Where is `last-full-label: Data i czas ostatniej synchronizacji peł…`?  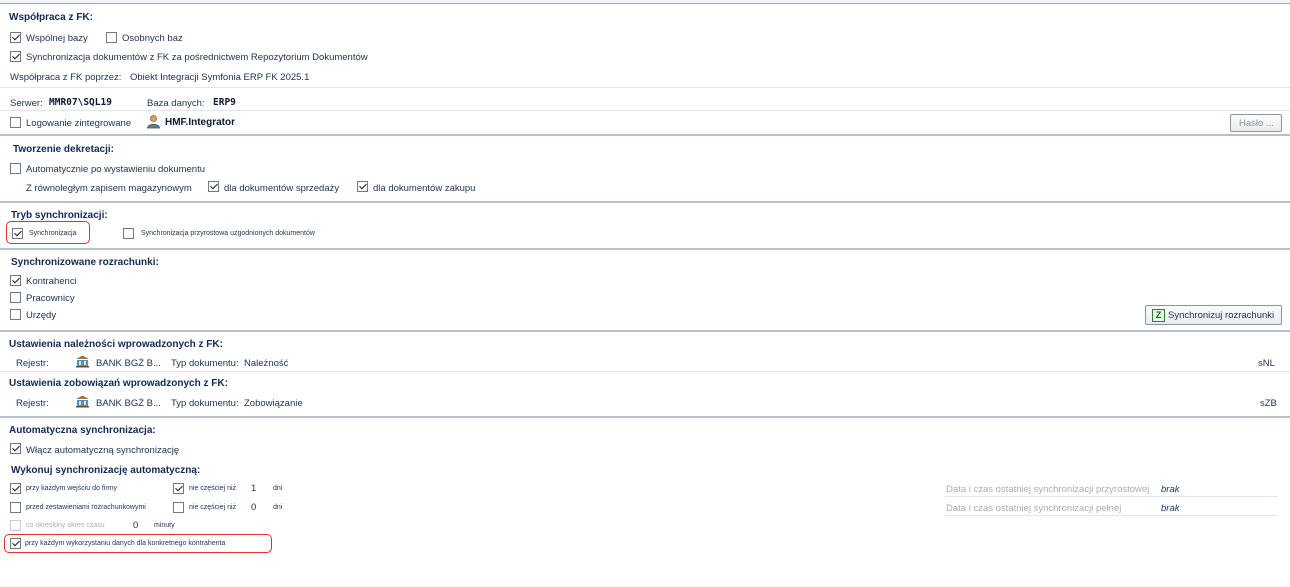
last-full-label: Data i czas ostatniej synchronizacji peł… is located at coordinates (1034, 508).